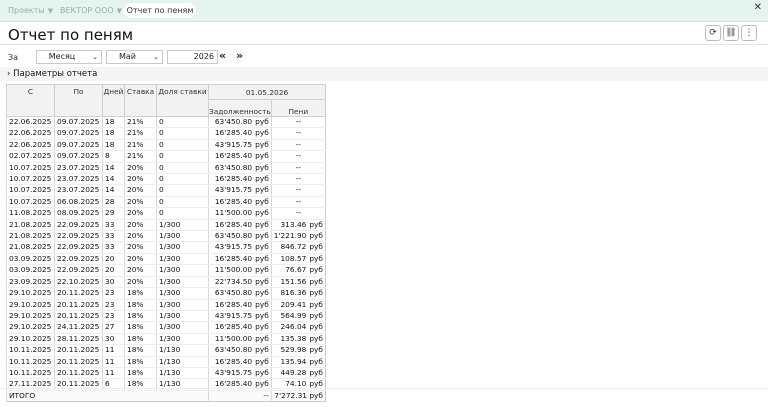 The height and width of the screenshot is (407, 768). I want to click on cell-days: 20, so click(113, 259).